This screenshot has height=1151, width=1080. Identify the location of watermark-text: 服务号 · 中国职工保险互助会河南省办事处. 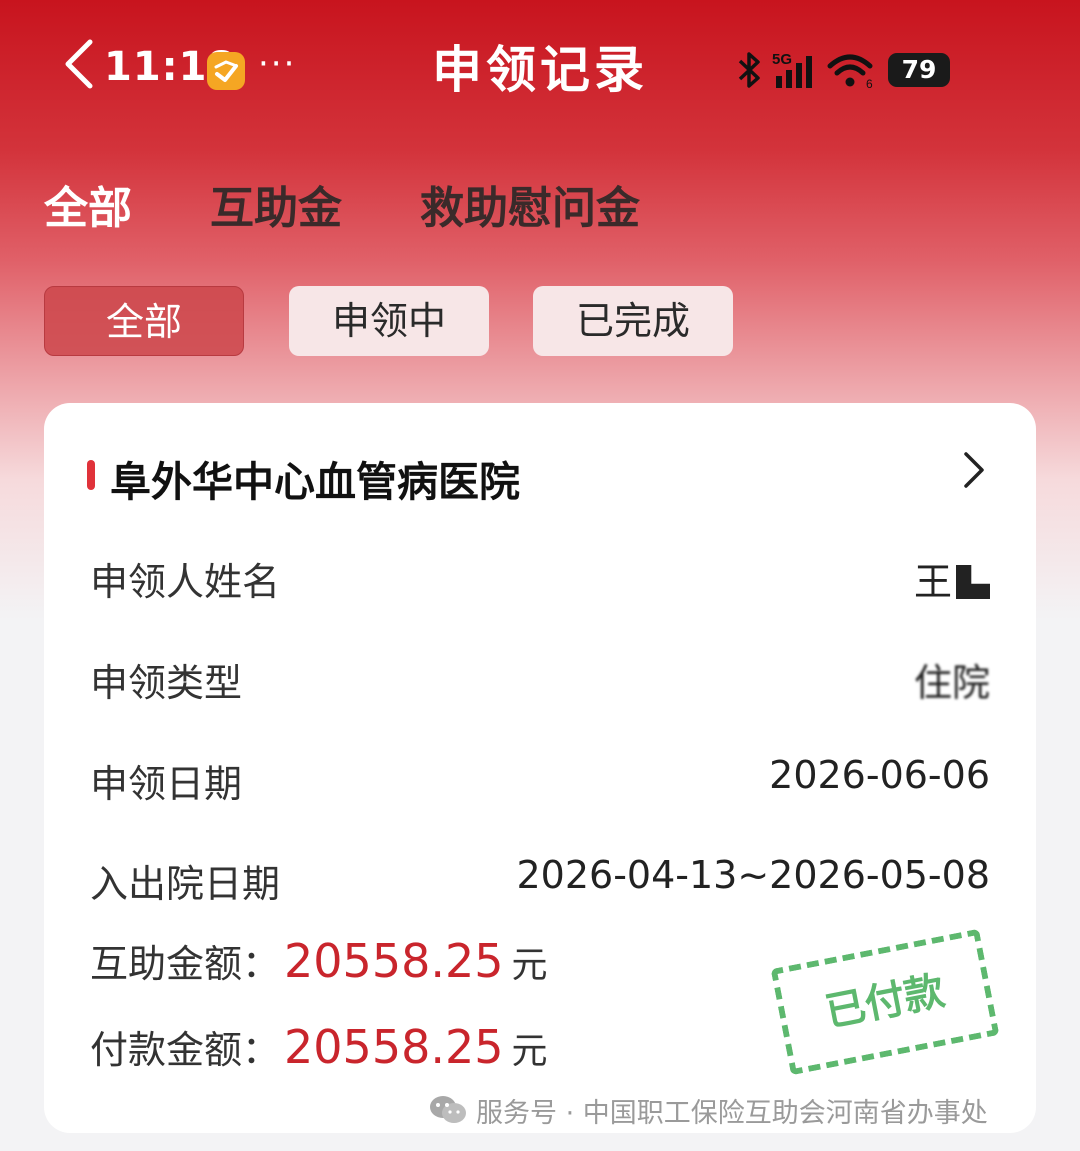
(732, 1113).